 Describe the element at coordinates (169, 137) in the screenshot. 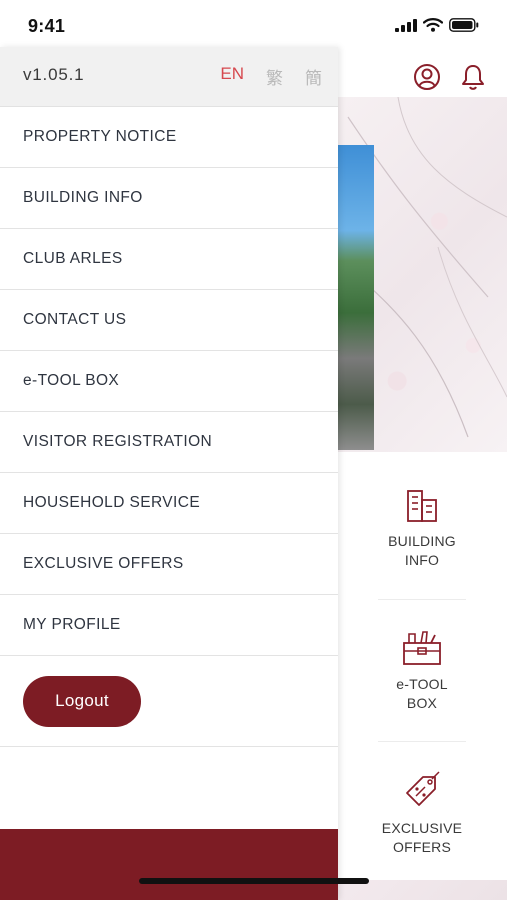

I see `menu-item-property-notice: PROPERTY NOTICE` at that location.